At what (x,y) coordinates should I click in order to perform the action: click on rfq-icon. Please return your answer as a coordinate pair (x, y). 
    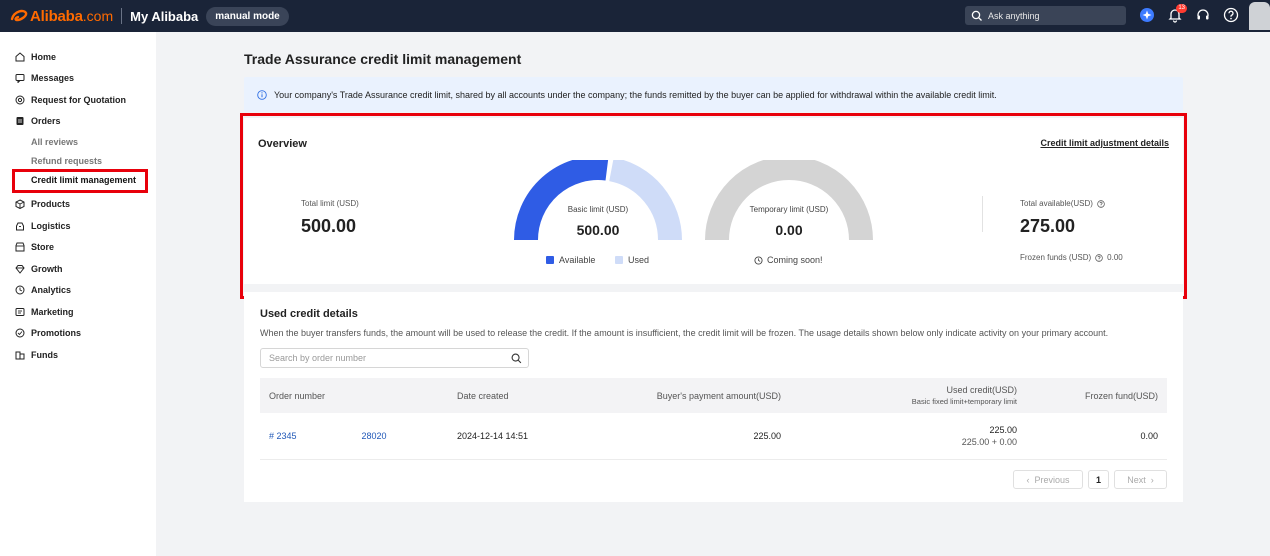
    Looking at the image, I should click on (20, 100).